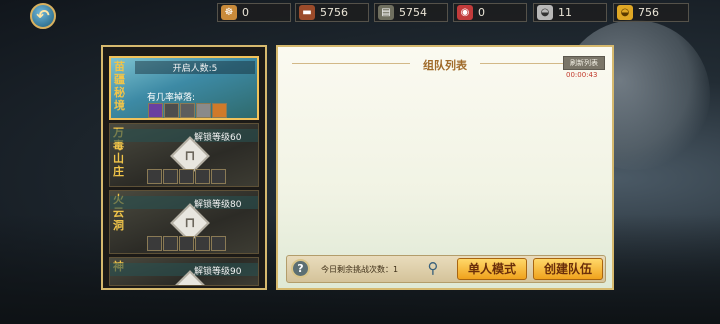 This screenshot has height=324, width=720. I want to click on dungeon-card-fourth: 神 解锁等级90, so click(184, 271).